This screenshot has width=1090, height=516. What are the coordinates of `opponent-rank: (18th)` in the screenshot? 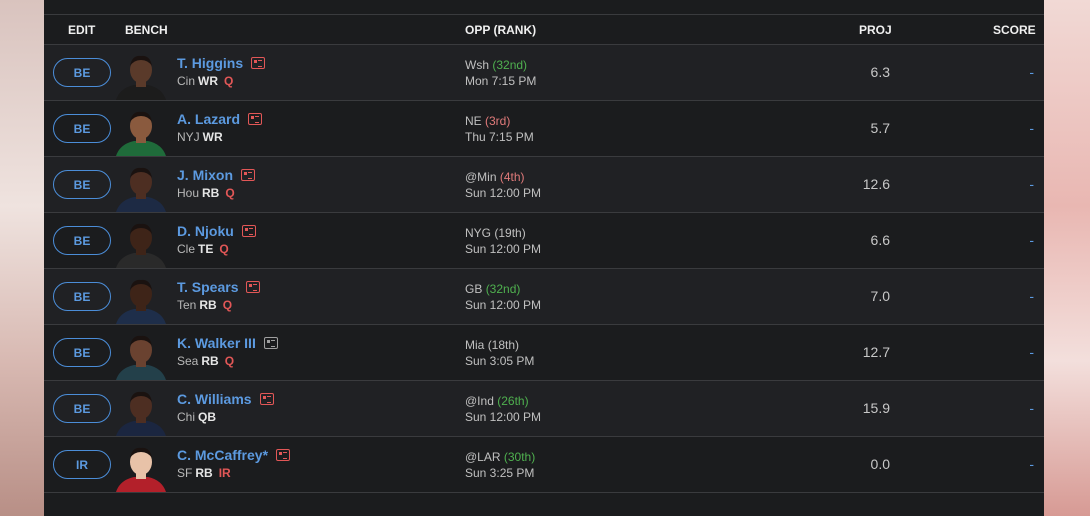 It's located at (503, 345).